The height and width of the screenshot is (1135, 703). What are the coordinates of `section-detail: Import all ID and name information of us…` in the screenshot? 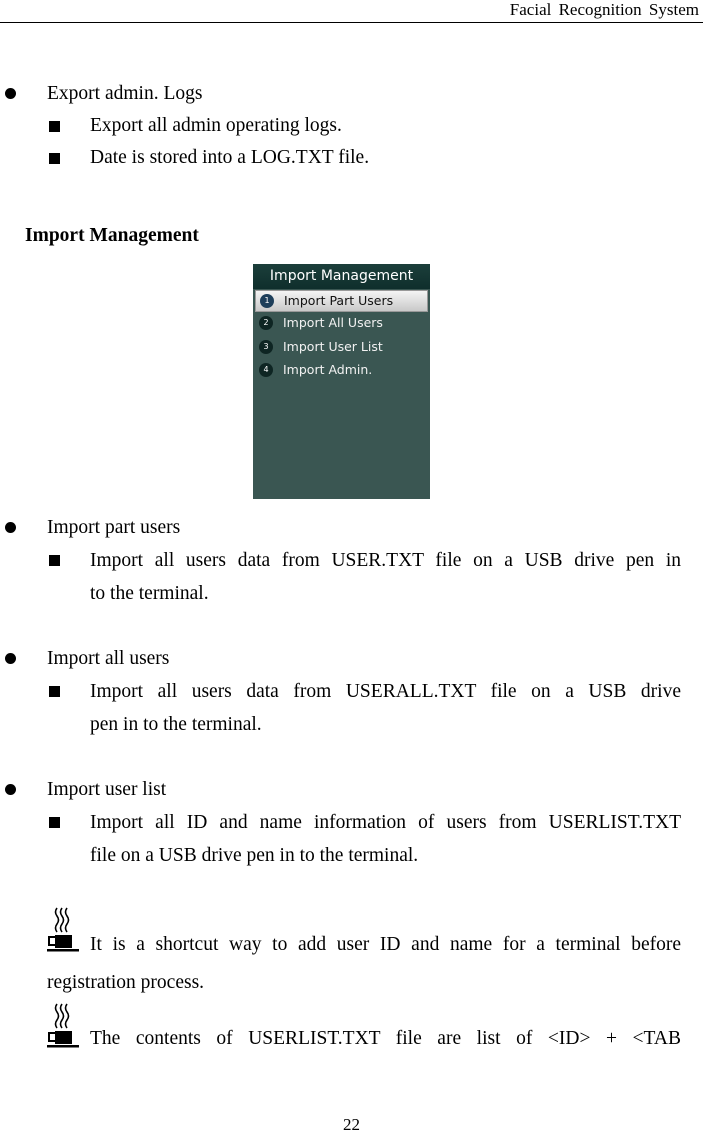 It's located at (385, 822).